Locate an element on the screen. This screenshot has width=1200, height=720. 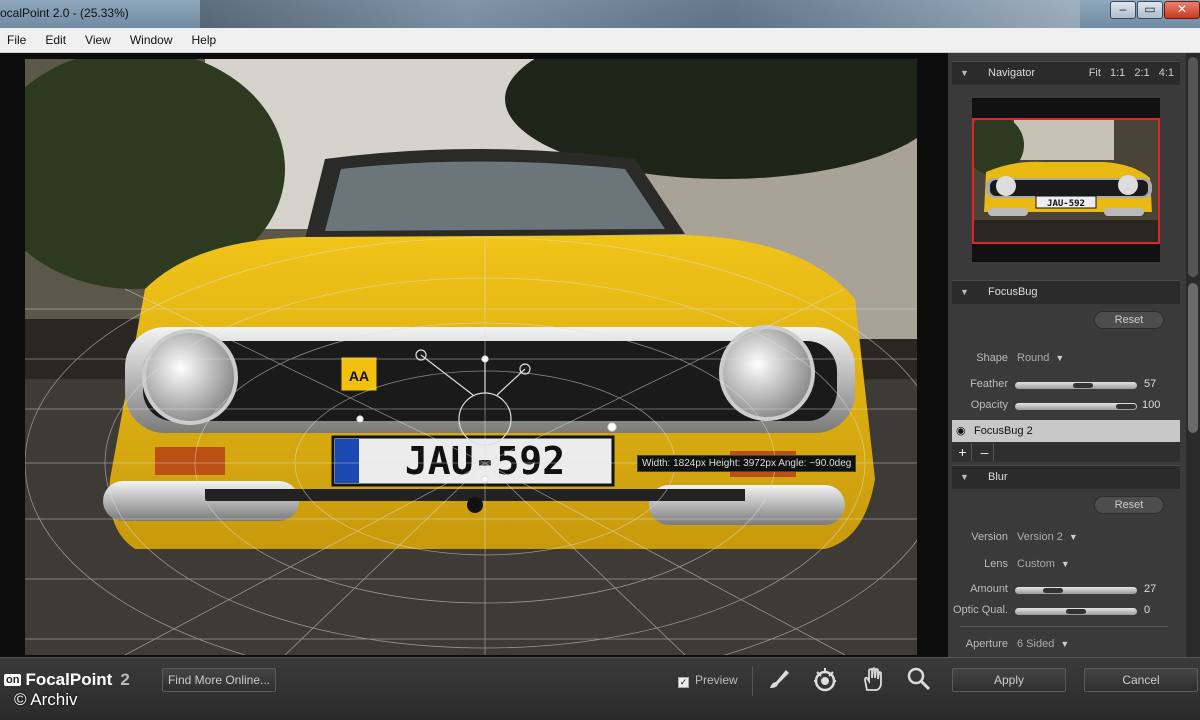
title-bar: ocalPoint 2.0 - (25.33%) – ▭ ✕ is located at coordinates (600, 14).